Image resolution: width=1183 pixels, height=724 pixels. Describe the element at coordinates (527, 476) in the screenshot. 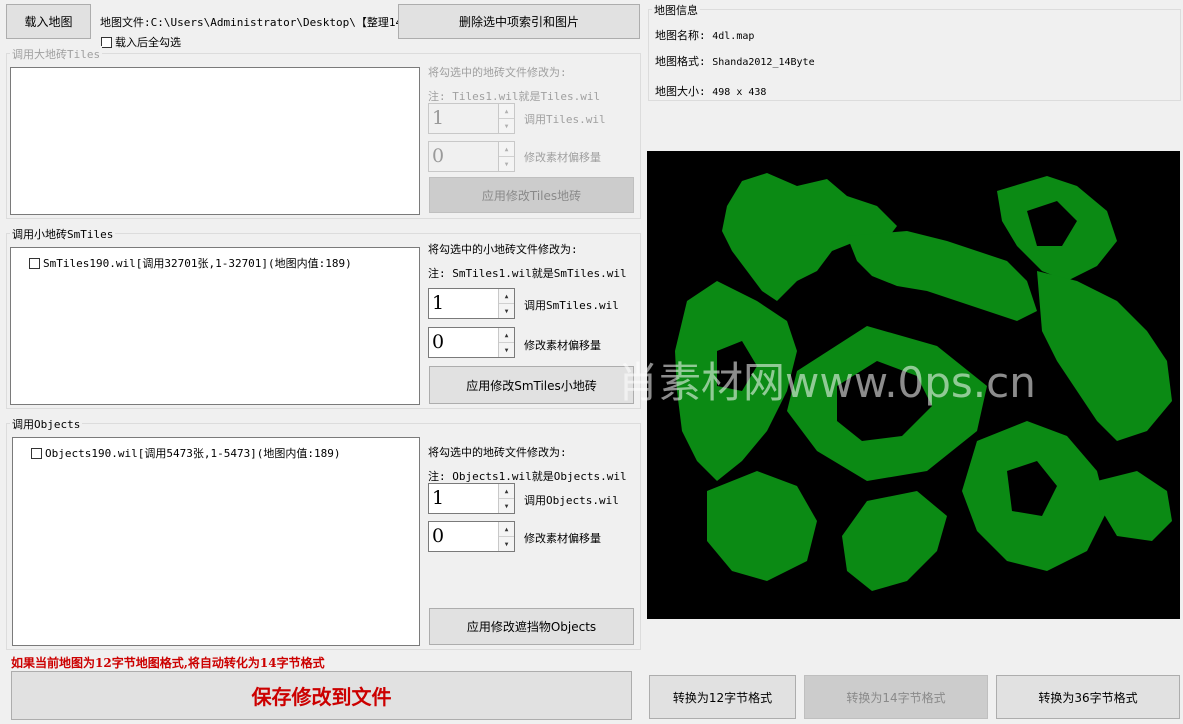

I see `objects-note: 注: Objects1.wil就是Objects.wil` at that location.